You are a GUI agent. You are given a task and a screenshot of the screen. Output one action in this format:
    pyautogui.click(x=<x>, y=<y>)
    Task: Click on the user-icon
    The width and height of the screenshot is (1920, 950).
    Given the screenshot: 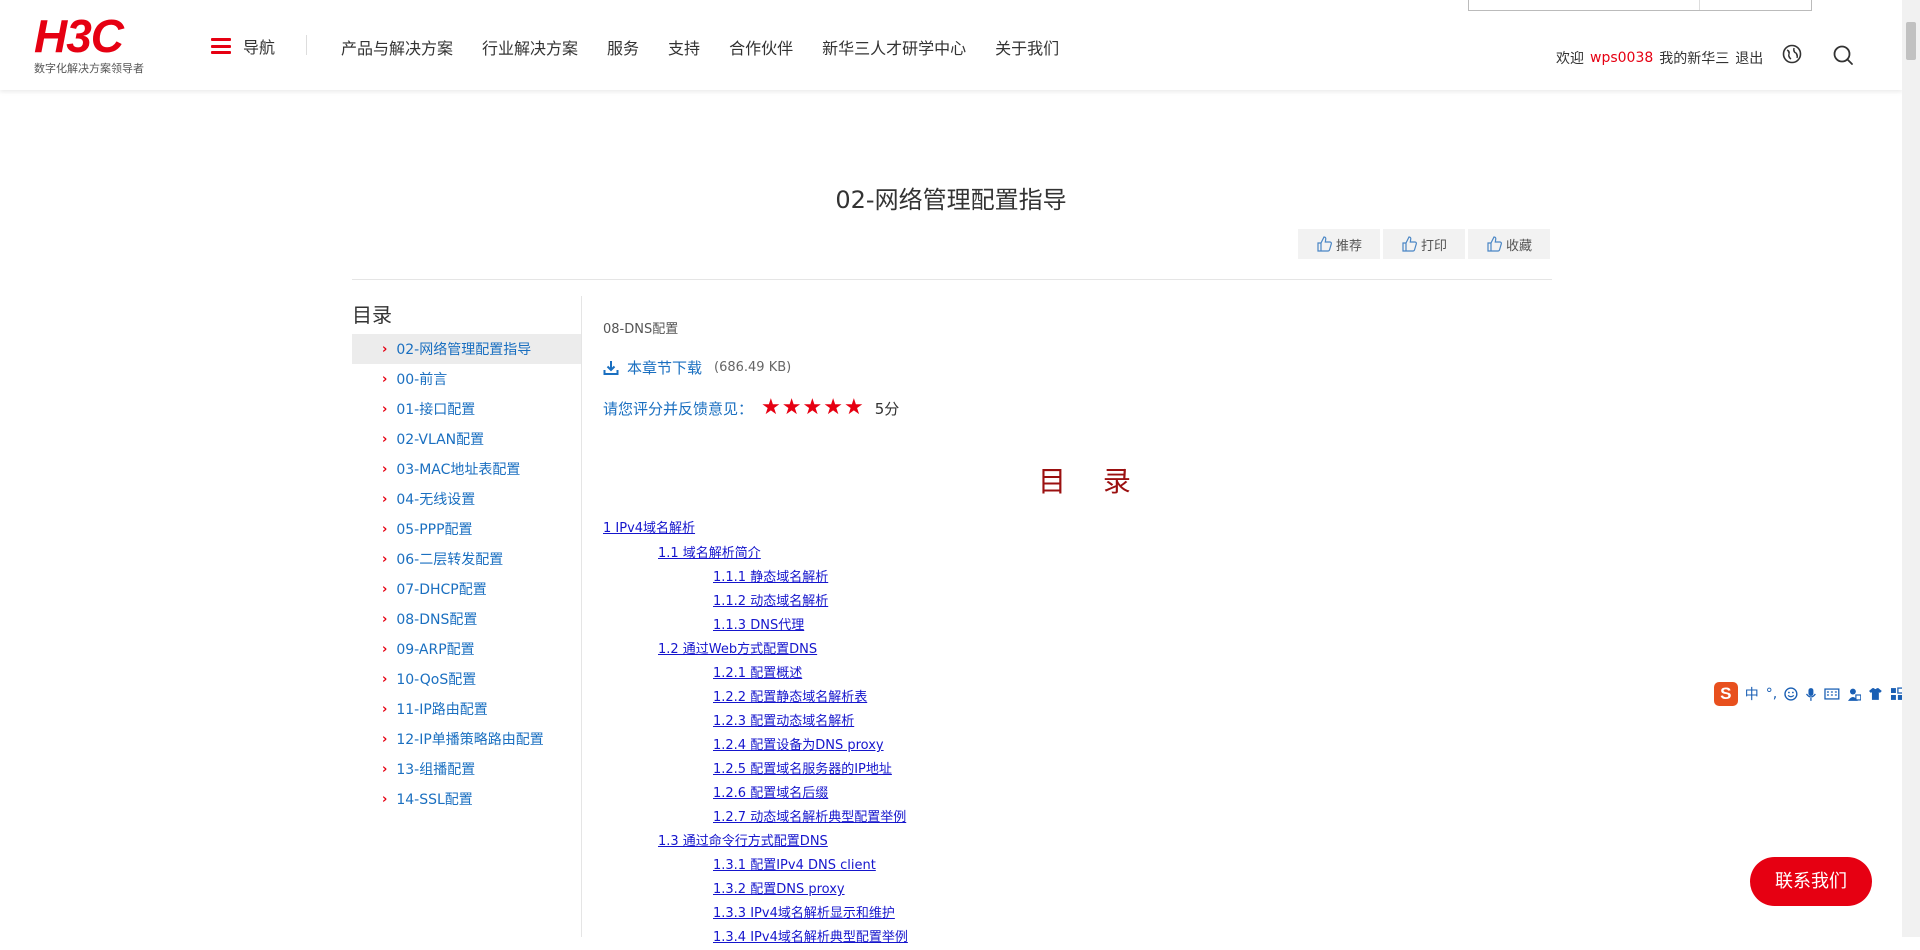 What is the action you would take?
    pyautogui.click(x=1854, y=694)
    